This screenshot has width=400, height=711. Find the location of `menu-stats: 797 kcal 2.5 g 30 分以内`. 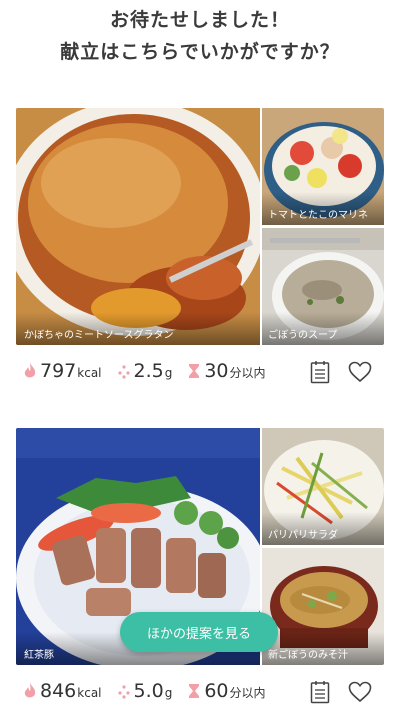

menu-stats: 797 kcal 2.5 g 30 分以内 is located at coordinates (200, 371).